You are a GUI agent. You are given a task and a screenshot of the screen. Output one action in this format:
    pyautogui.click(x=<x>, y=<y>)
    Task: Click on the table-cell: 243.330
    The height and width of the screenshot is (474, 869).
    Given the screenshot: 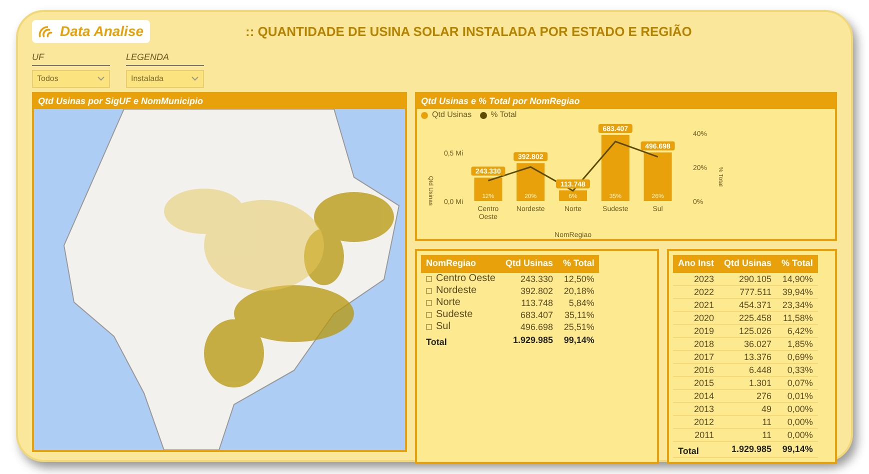 What is the action you would take?
    pyautogui.click(x=536, y=279)
    